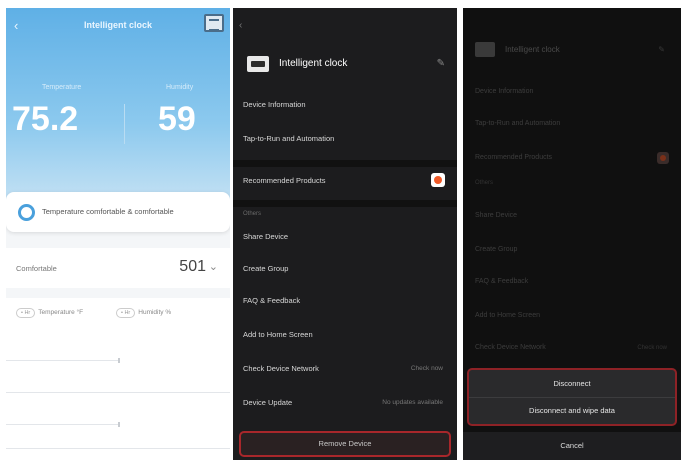  I want to click on temperature-value: 75.2, so click(45, 119).